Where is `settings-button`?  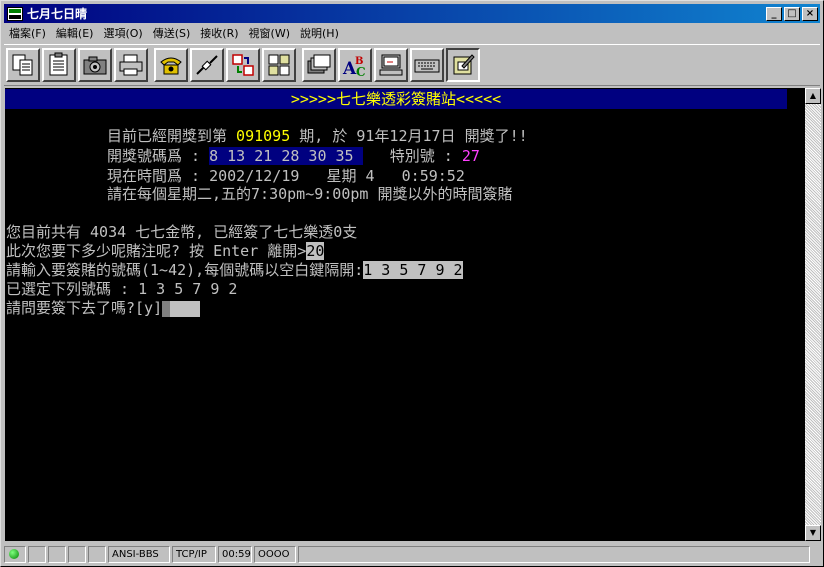
settings-button is located at coordinates (391, 65).